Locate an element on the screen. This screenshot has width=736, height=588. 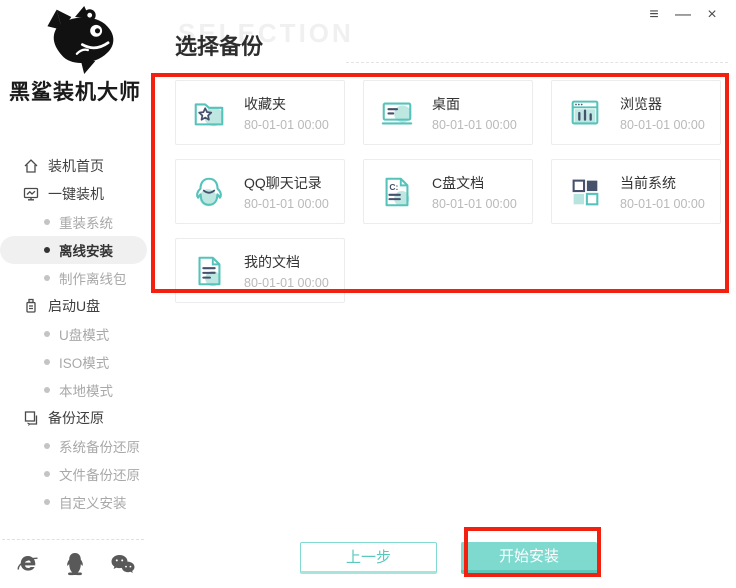
desktop-icon is located at coordinates (397, 112).